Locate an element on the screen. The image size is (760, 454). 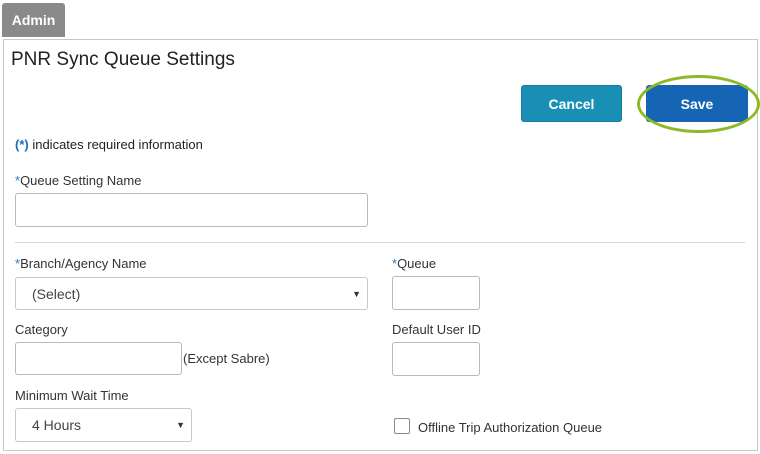
required-note-text: indicates required information is located at coordinates (115, 144).